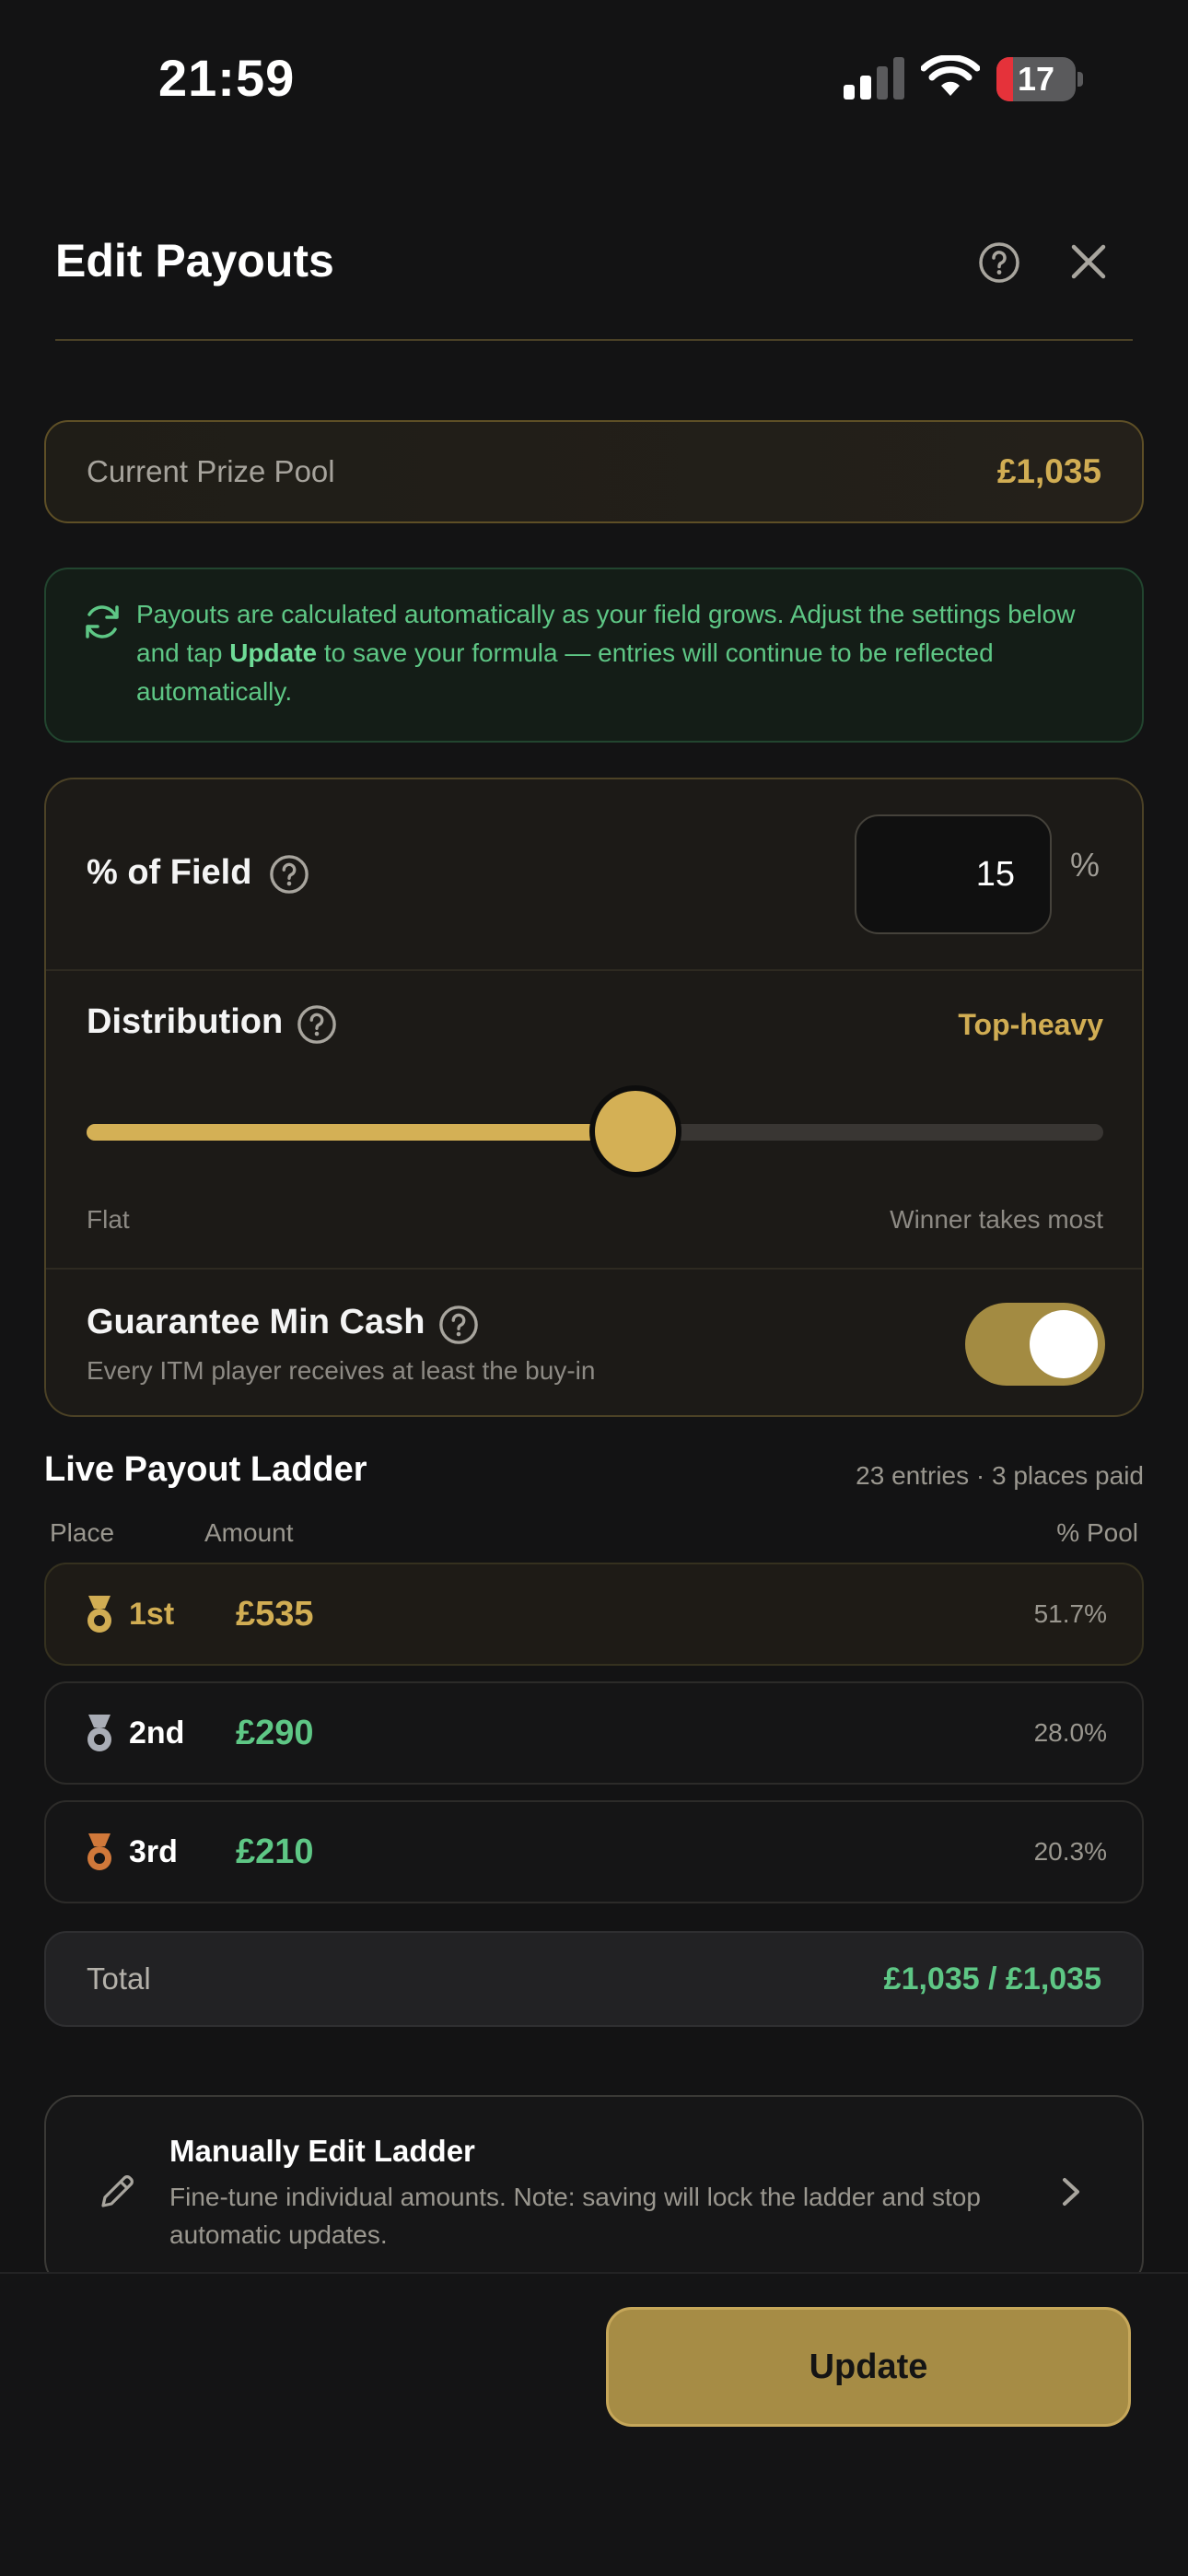 The width and height of the screenshot is (1188, 2576). I want to click on ladder-meta: 23 entries · 3 places paid, so click(1000, 1475).